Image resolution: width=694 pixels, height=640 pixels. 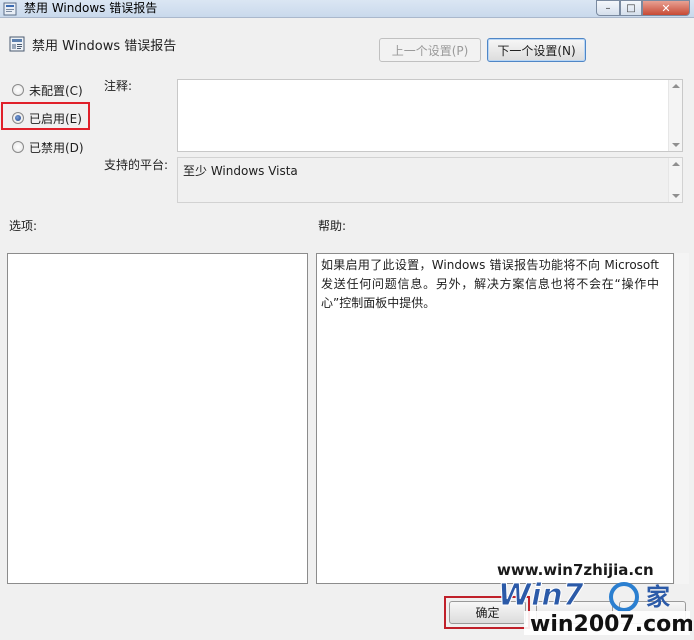 I want to click on radio-label: 未配置(C), so click(x=56, y=90).